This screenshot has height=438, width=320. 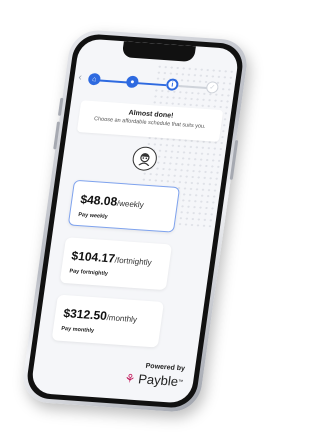 What do you see at coordinates (130, 378) in the screenshot?
I see `payble-logo-icon: ⚘` at bounding box center [130, 378].